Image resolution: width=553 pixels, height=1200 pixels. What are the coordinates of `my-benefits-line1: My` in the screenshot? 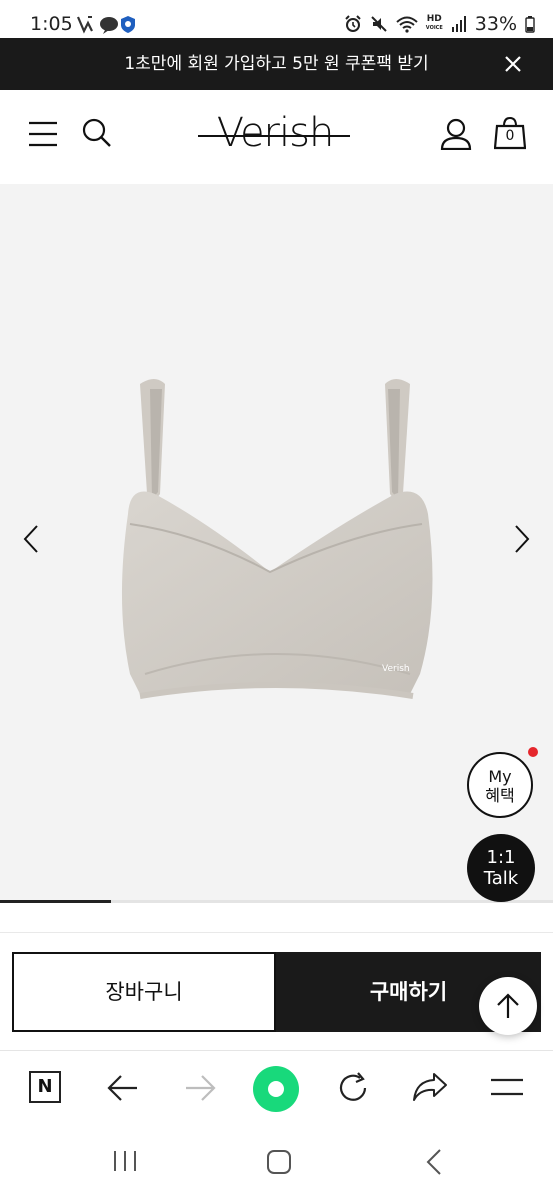 It's located at (500, 776).